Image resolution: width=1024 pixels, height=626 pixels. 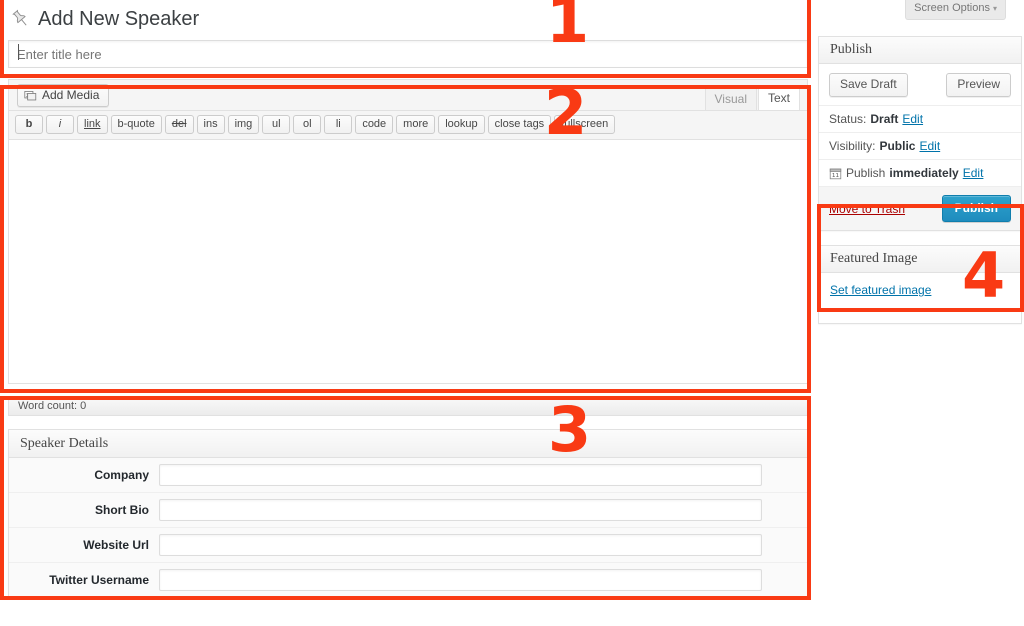 What do you see at coordinates (60, 124) in the screenshot?
I see `quicktag-i: i` at bounding box center [60, 124].